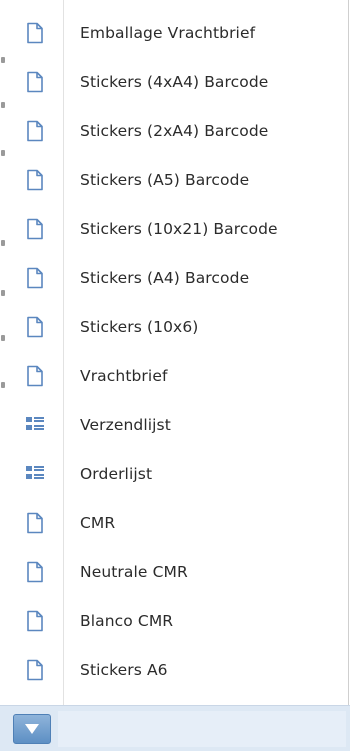  What do you see at coordinates (116, 473) in the screenshot?
I see `menu-item-label: Orderlijst` at bounding box center [116, 473].